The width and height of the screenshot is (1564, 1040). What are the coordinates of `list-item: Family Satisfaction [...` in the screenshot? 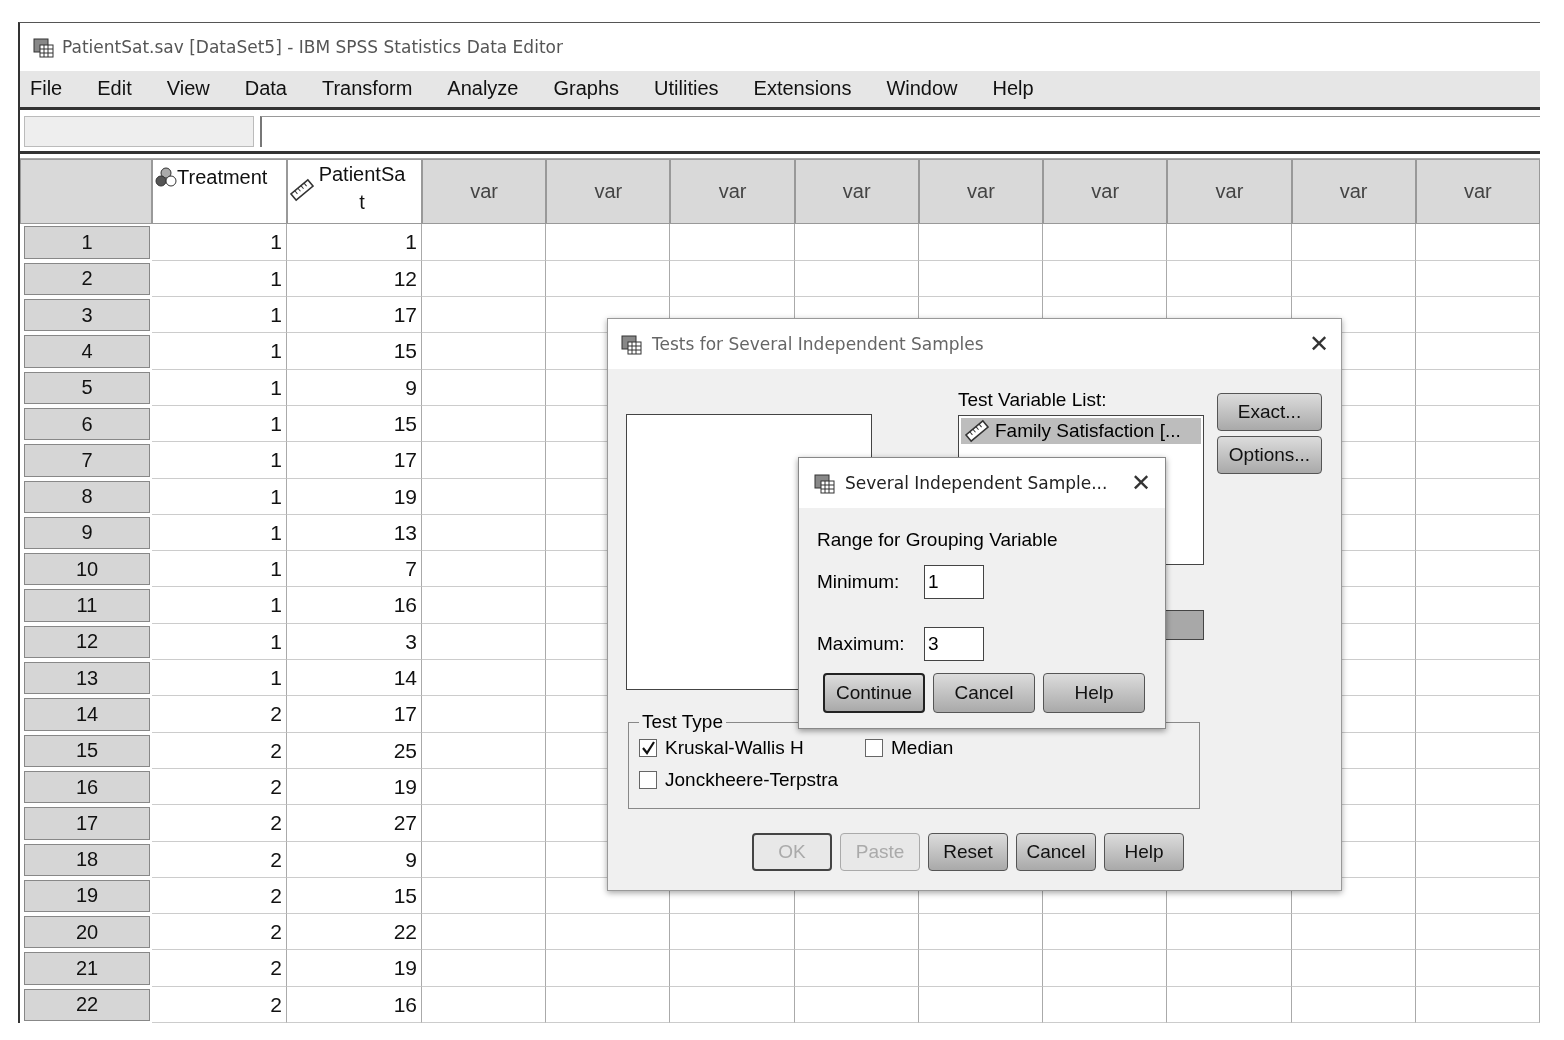 It's located at (1081, 431).